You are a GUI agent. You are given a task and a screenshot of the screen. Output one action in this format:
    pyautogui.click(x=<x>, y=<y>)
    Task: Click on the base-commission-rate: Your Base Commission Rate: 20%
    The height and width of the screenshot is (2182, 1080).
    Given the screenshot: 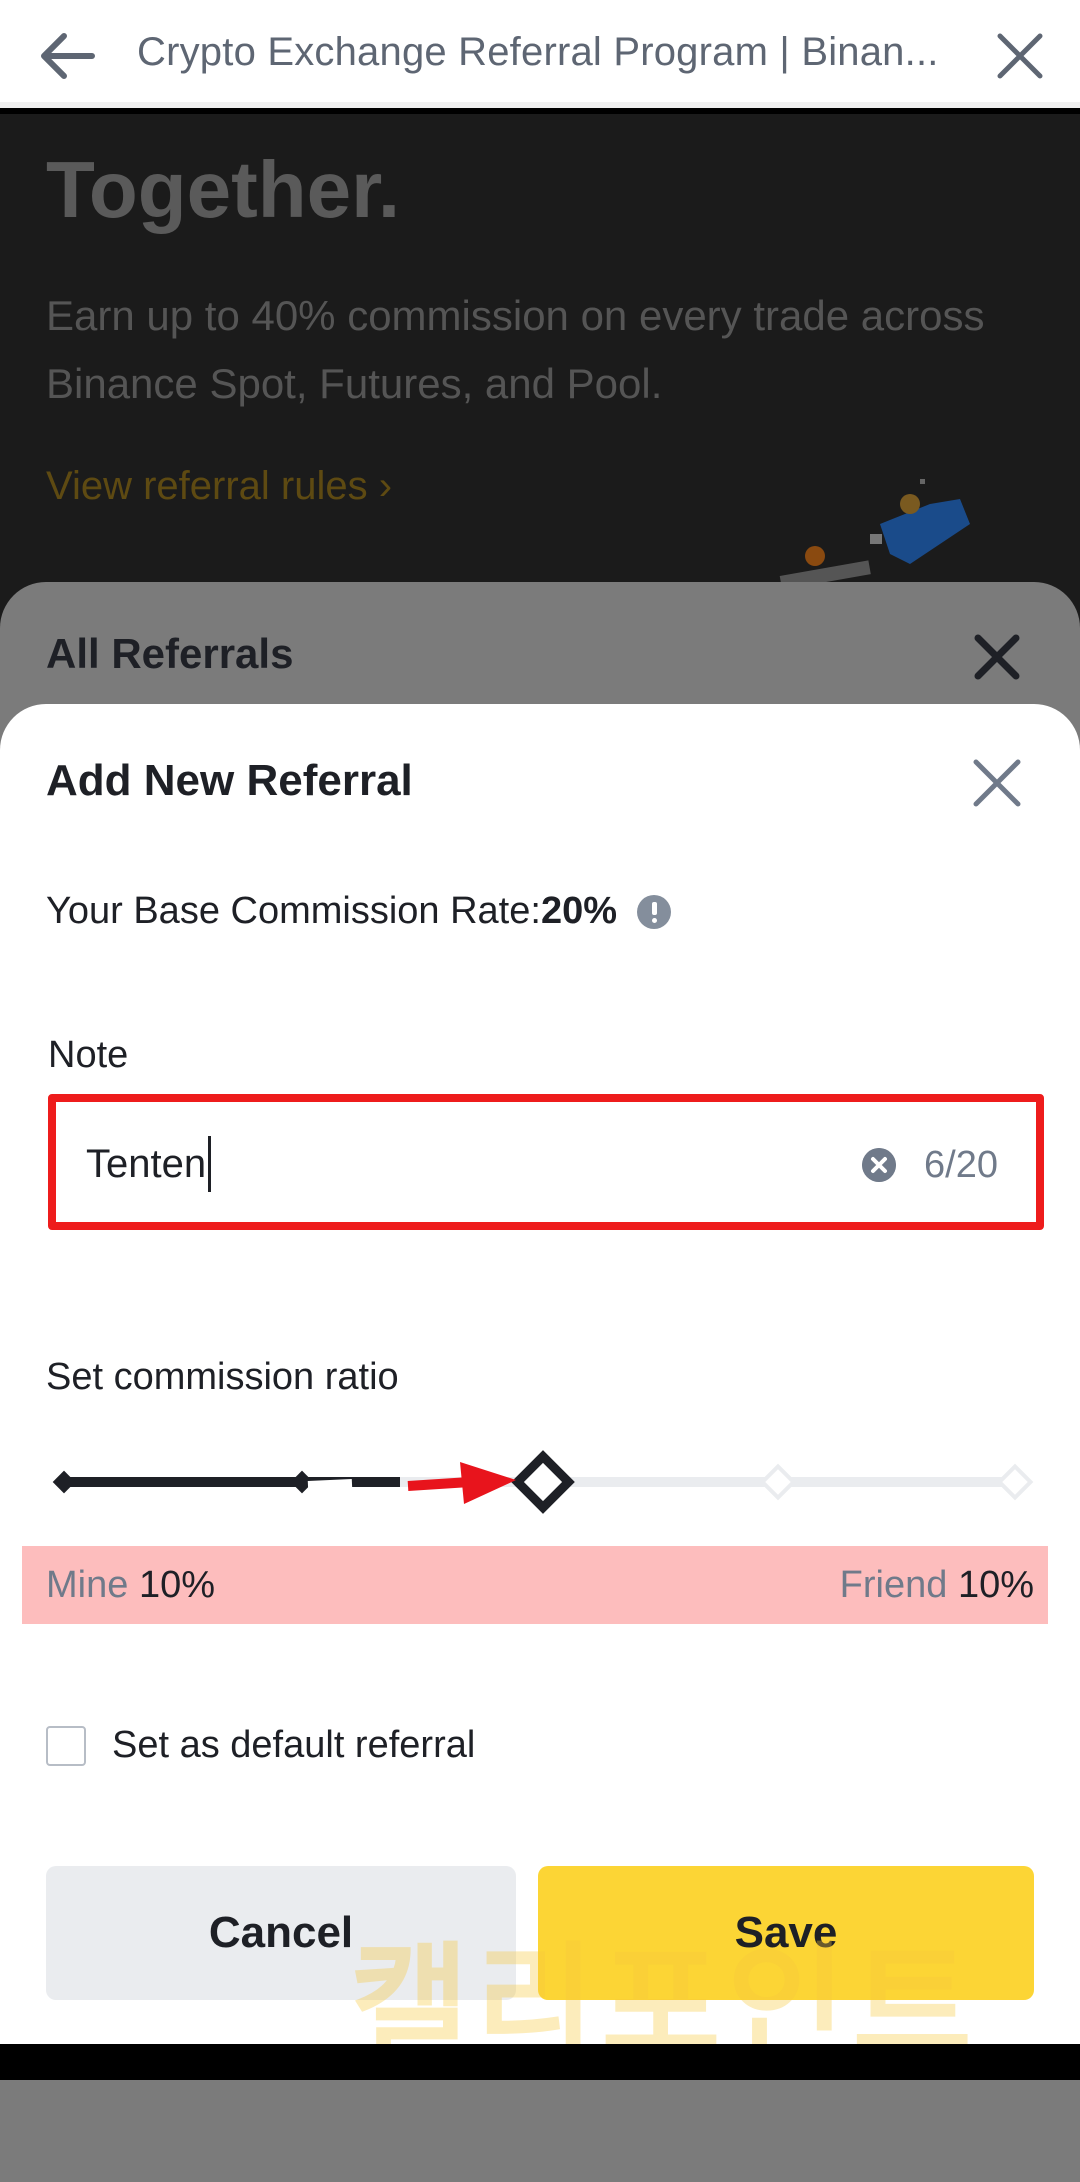 What is the action you would take?
    pyautogui.click(x=358, y=911)
    